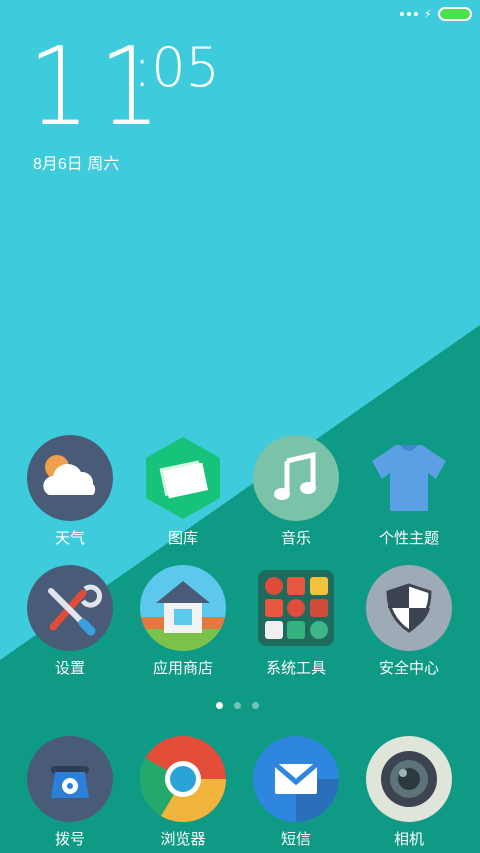  What do you see at coordinates (408, 839) in the screenshot?
I see `app-label: 相机` at bounding box center [408, 839].